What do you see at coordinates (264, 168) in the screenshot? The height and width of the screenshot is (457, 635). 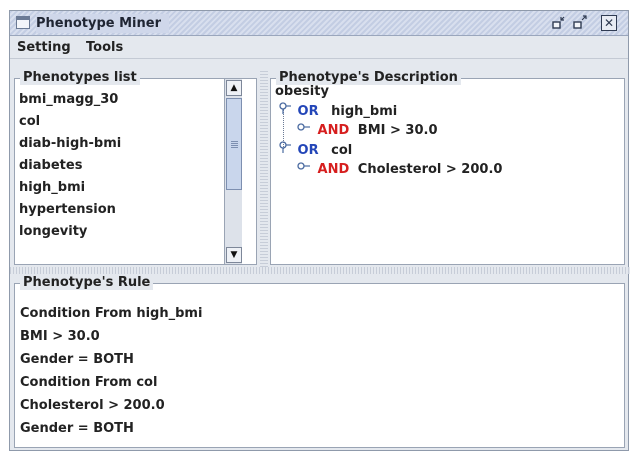 I see `vertical-split-divider` at bounding box center [264, 168].